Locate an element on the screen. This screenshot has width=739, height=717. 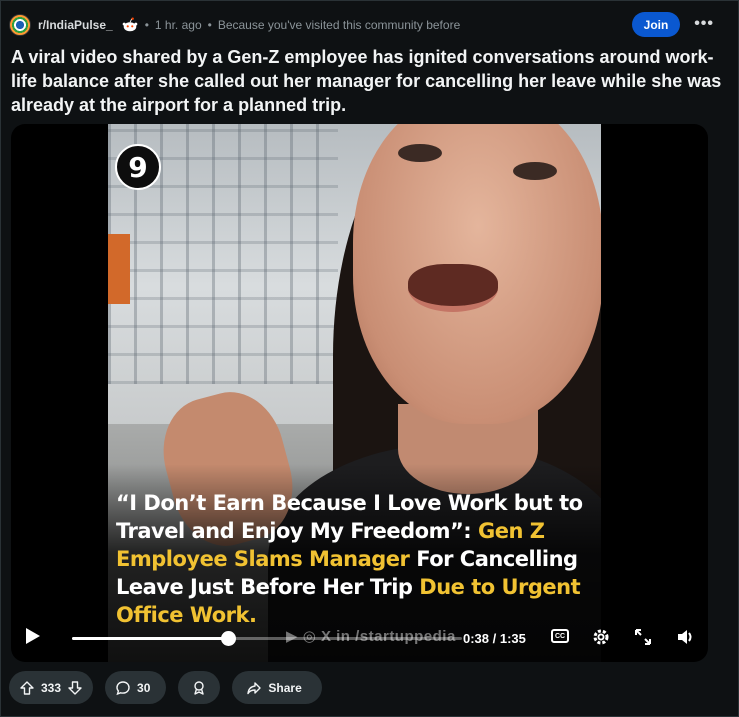
caption-line: Leave Just Before Her Trip Due to Urgent is located at coordinates (356, 587).